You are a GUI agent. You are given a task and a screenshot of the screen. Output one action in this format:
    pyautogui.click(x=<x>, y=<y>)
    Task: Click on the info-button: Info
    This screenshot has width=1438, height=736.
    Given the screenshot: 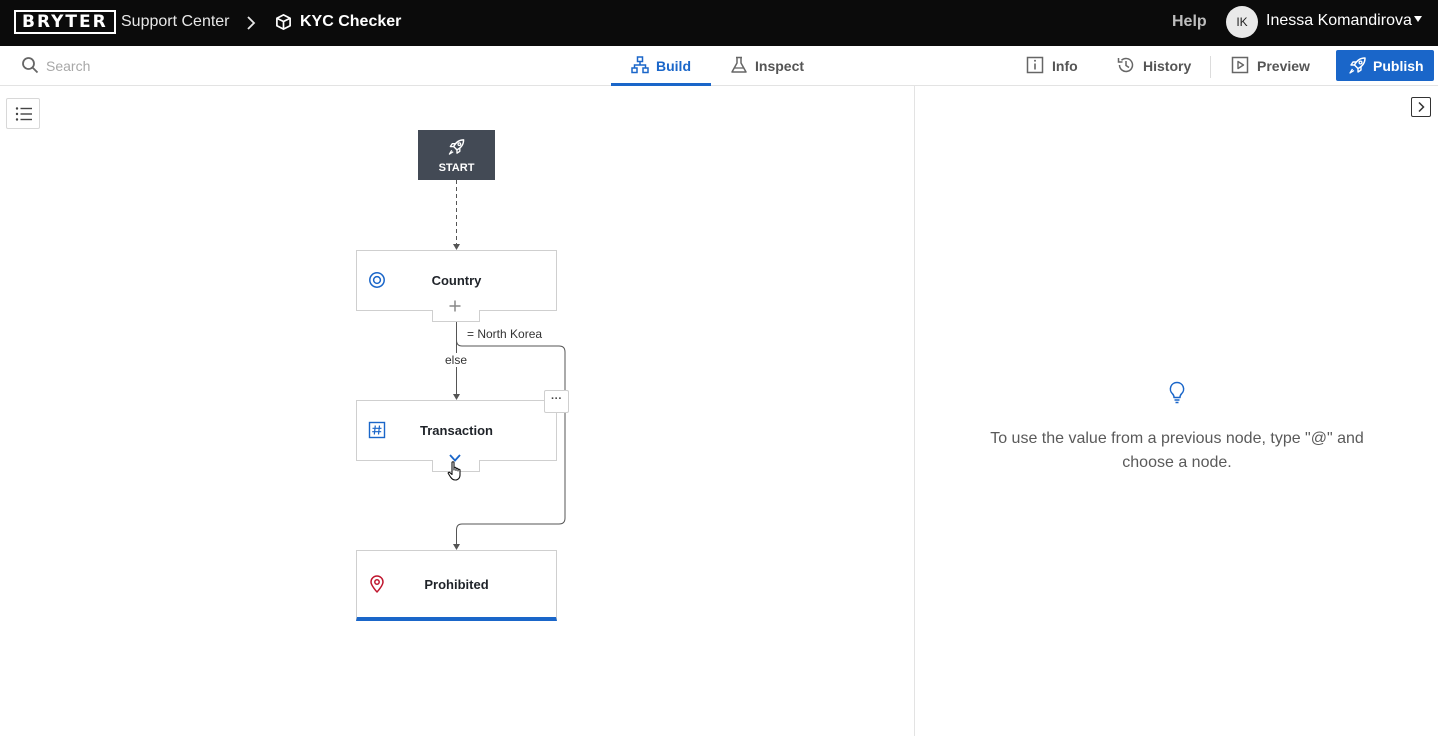 What is the action you would take?
    pyautogui.click(x=1056, y=66)
    